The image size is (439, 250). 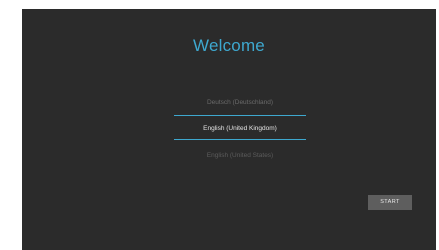 I want to click on welcome-title: Welcome, so click(x=229, y=45).